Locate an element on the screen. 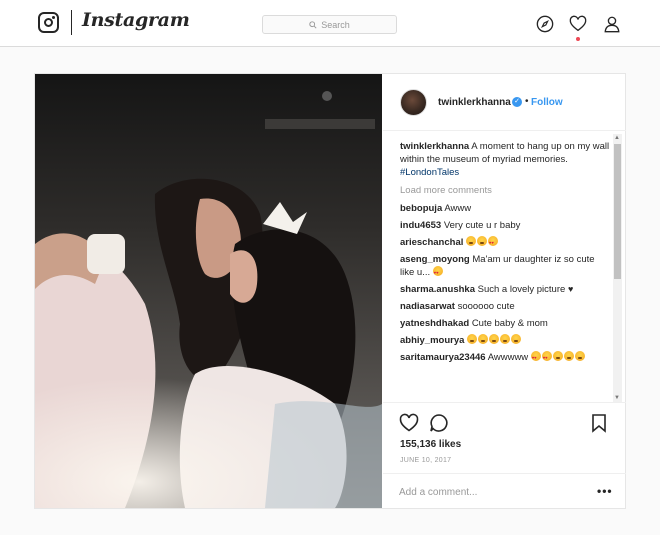 The width and height of the screenshot is (660, 535). hashtag-link: #LondonTales is located at coordinates (429, 172).